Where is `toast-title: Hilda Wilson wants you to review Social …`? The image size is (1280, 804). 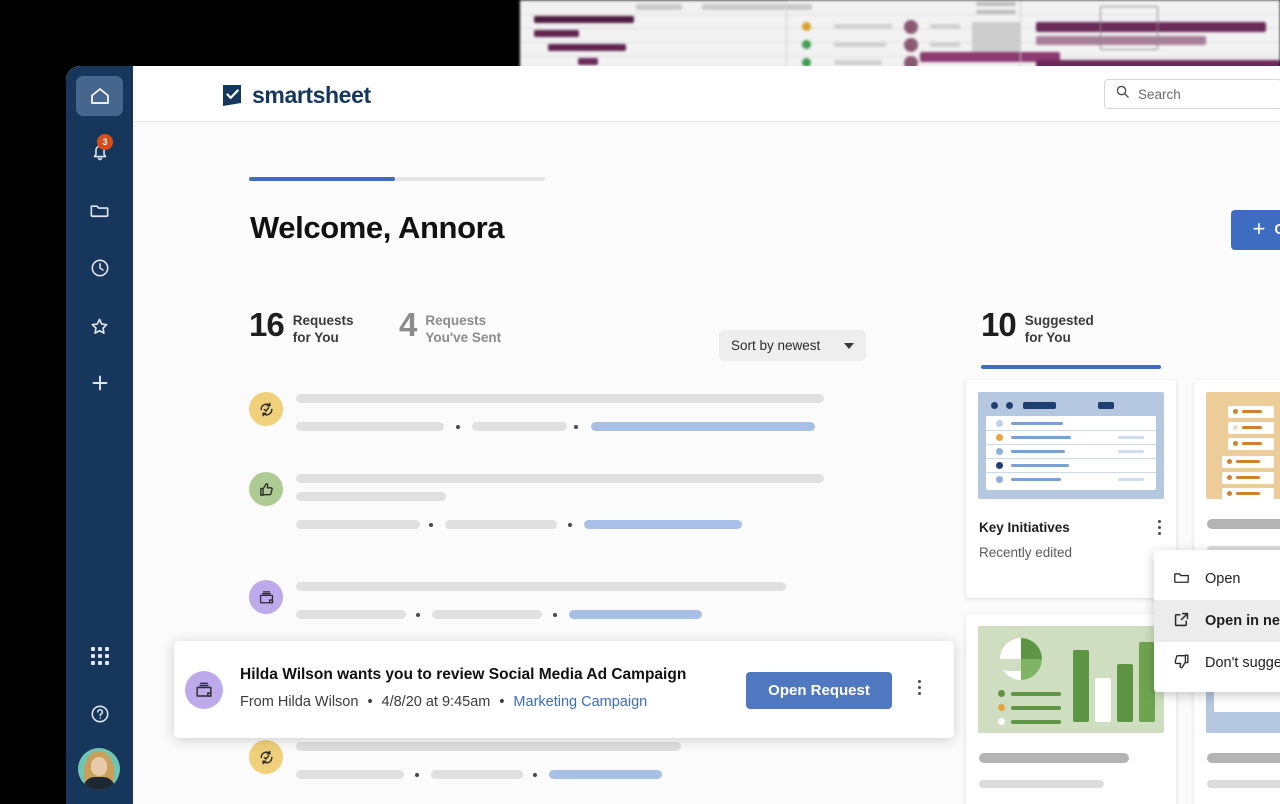
toast-title: Hilda Wilson wants you to review Social … is located at coordinates (463, 674).